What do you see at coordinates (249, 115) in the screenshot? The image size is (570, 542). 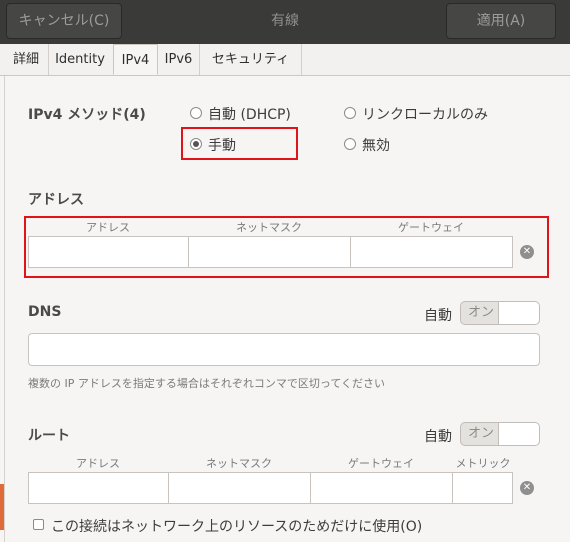 I see `radio-dhcp-label: 自動 (DHCP)` at bounding box center [249, 115].